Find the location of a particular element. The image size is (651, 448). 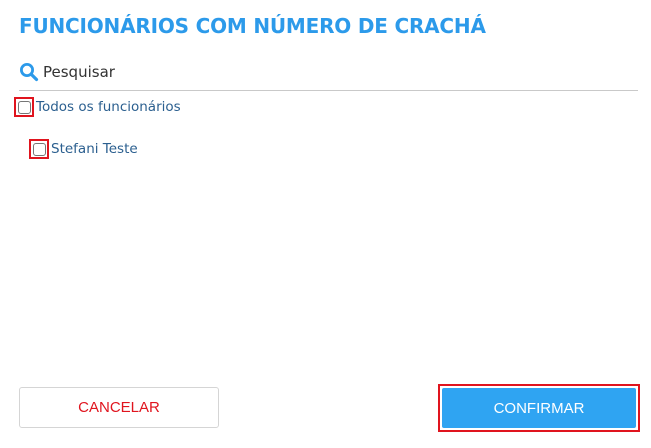

employee-label: Stefani Teste is located at coordinates (94, 149).